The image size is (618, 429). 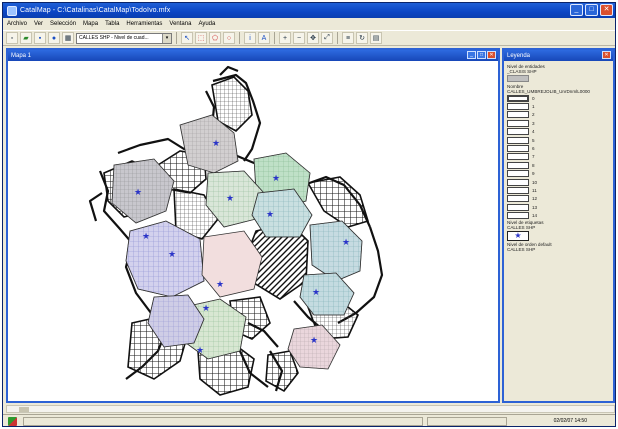 What do you see at coordinates (606, 10) in the screenshot?
I see `close-button: ✕` at bounding box center [606, 10].